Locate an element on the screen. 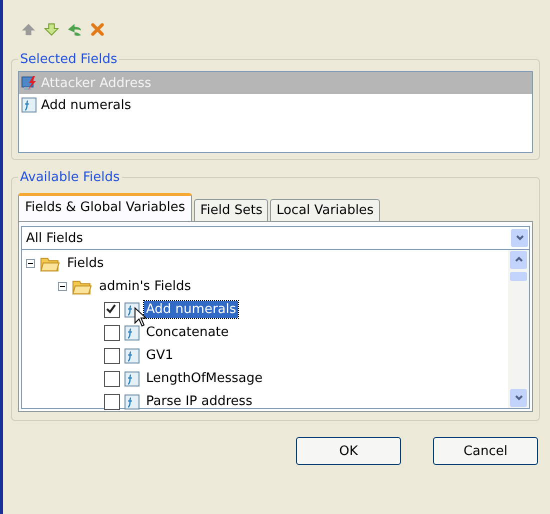 This screenshot has height=514, width=550. scroll-thumb is located at coordinates (518, 276).